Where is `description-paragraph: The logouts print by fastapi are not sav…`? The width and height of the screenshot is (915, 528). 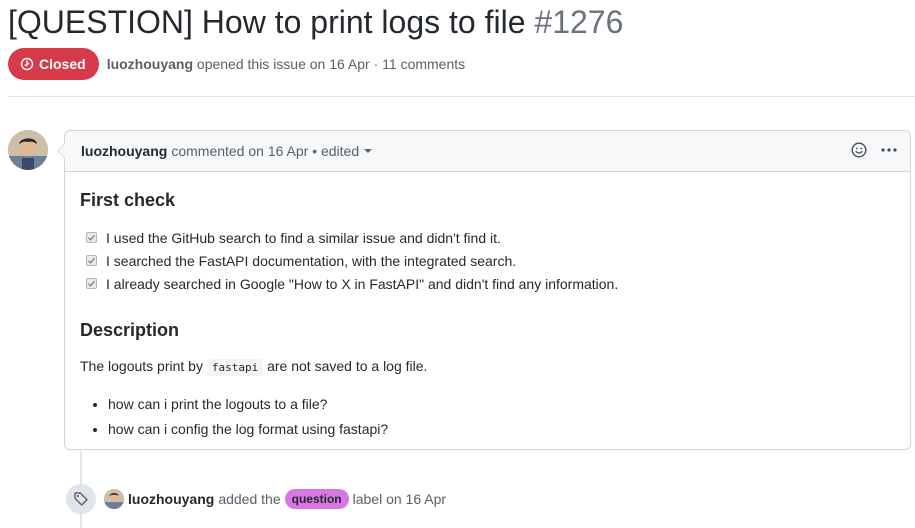 description-paragraph: The logouts print by fastapi are not sav… is located at coordinates (487, 367).